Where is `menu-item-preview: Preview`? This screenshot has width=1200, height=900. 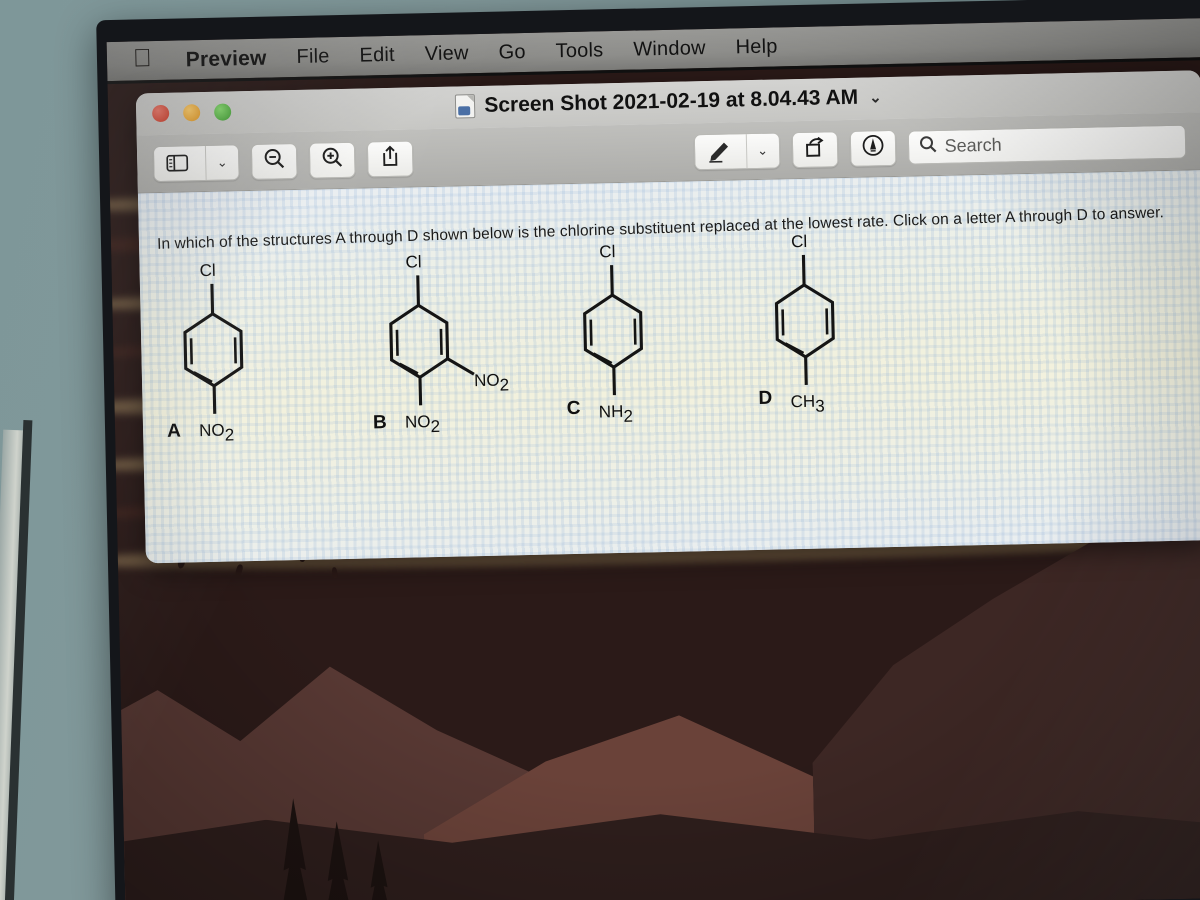 menu-item-preview: Preview is located at coordinates (226, 59).